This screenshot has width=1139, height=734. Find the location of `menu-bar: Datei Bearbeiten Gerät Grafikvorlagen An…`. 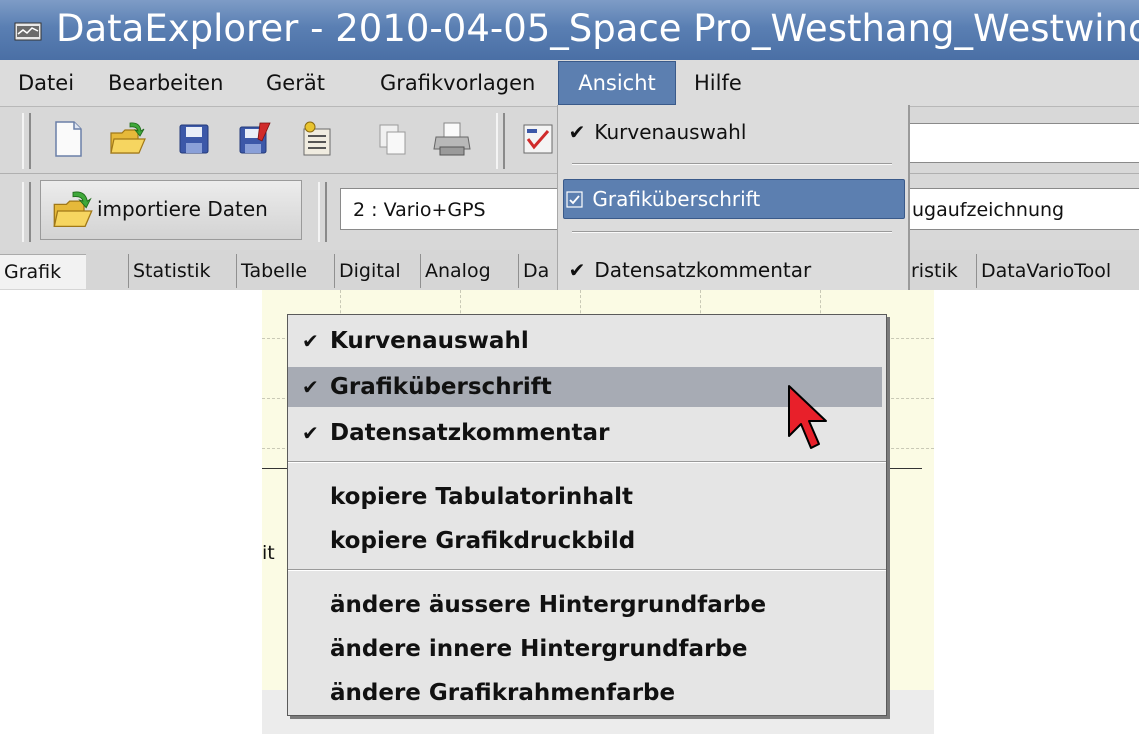

menu-bar: Datei Bearbeiten Gerät Grafikvorlagen An… is located at coordinates (569, 83).